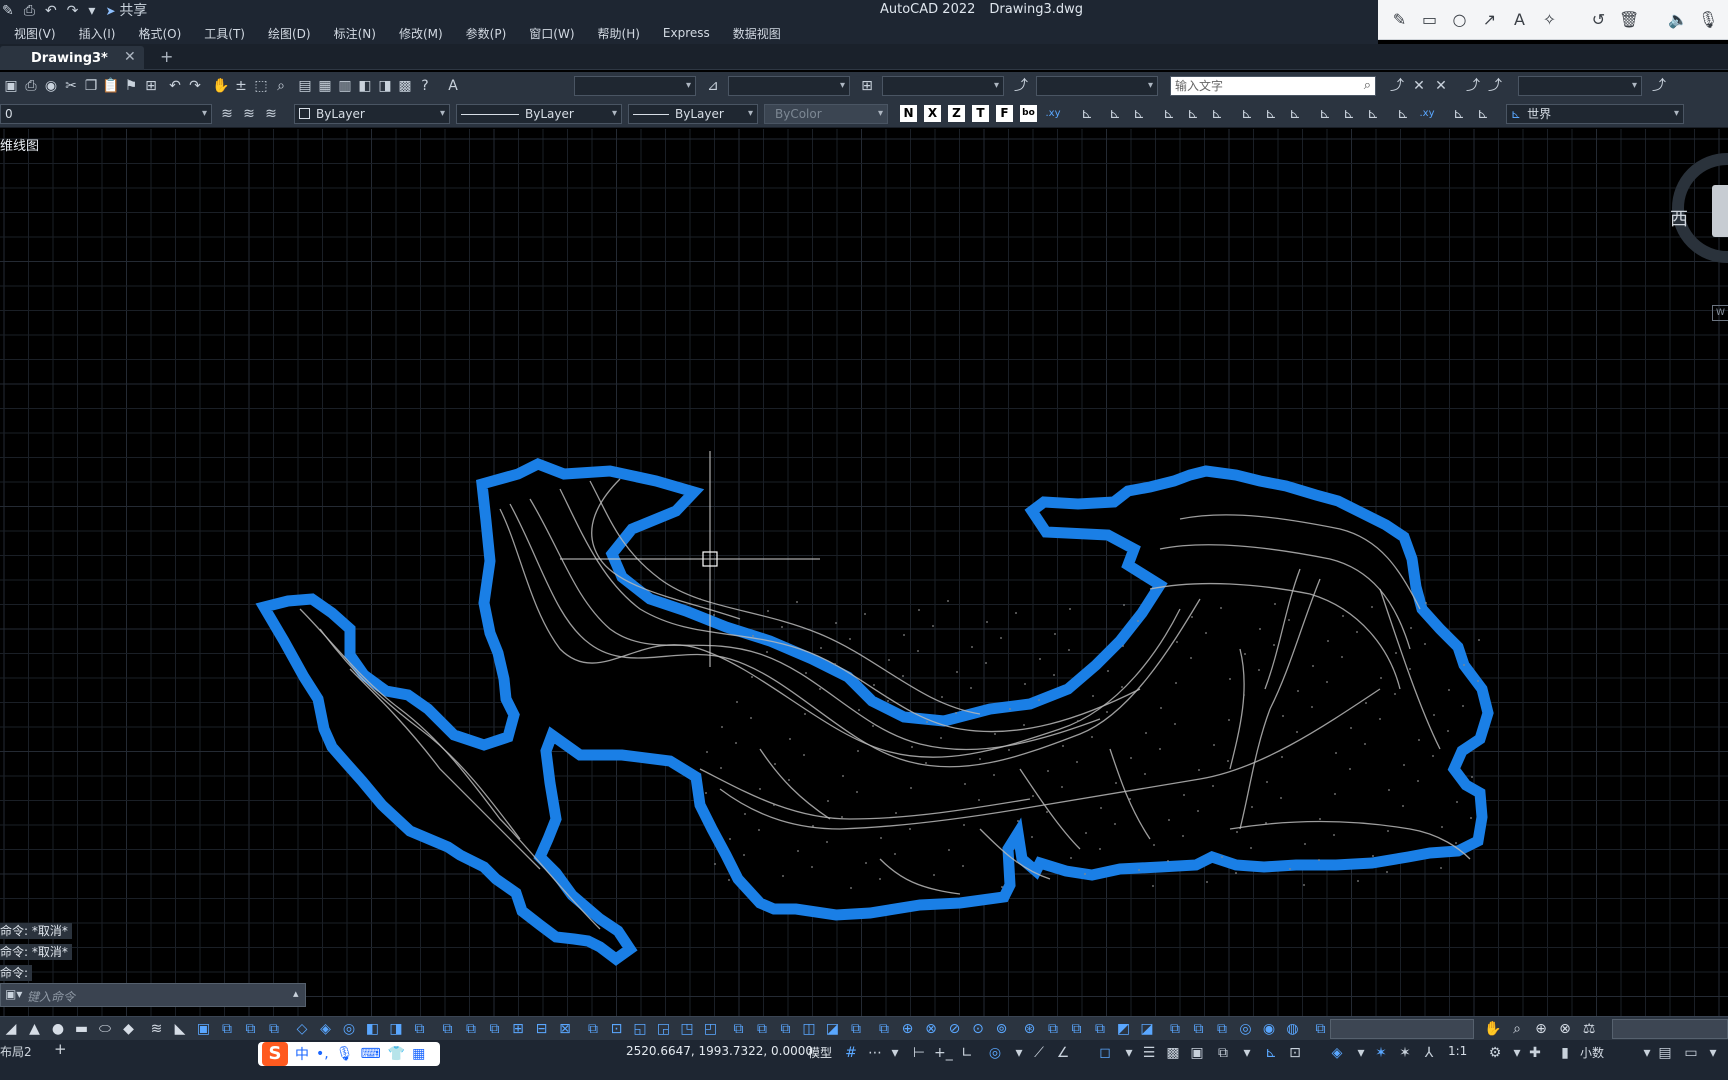 The image size is (1728, 1080). Describe the element at coordinates (271, 114) in the screenshot. I see `layer-previous-icon: ≋` at that location.